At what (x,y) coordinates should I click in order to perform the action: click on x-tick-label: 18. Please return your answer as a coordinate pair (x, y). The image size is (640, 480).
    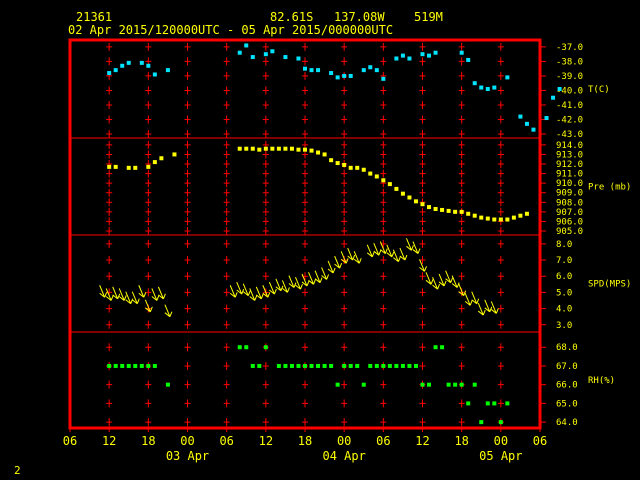
    Looking at the image, I should click on (461, 441).